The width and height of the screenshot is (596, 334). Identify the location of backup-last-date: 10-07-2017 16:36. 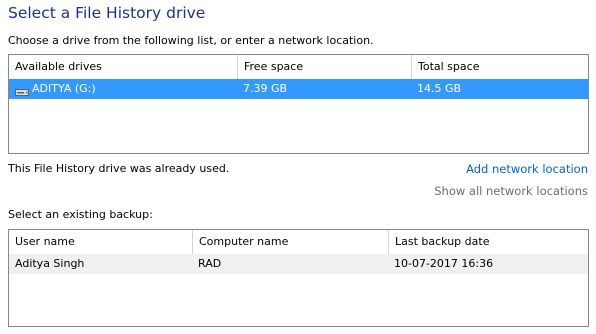
(444, 263).